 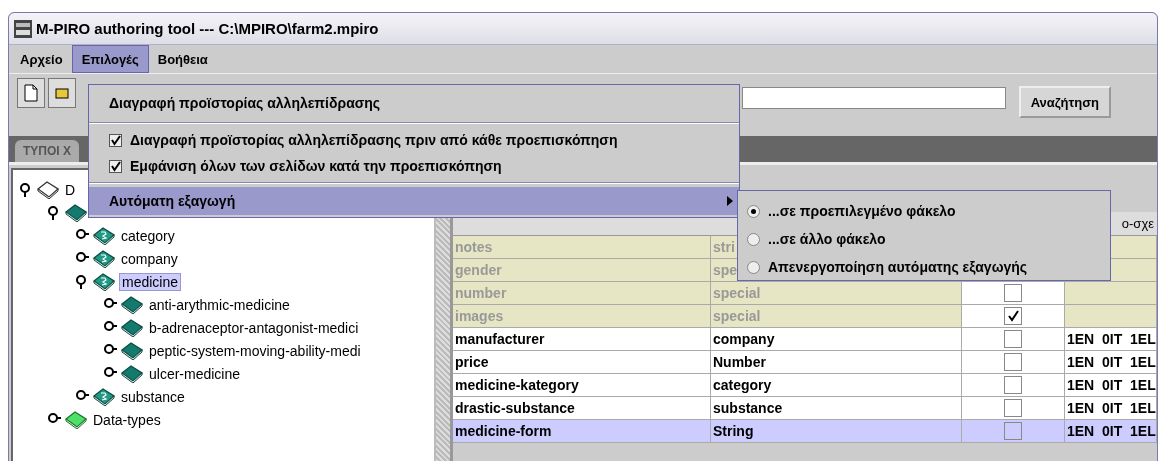 What do you see at coordinates (153, 396) in the screenshot?
I see `tree-item: substance` at bounding box center [153, 396].